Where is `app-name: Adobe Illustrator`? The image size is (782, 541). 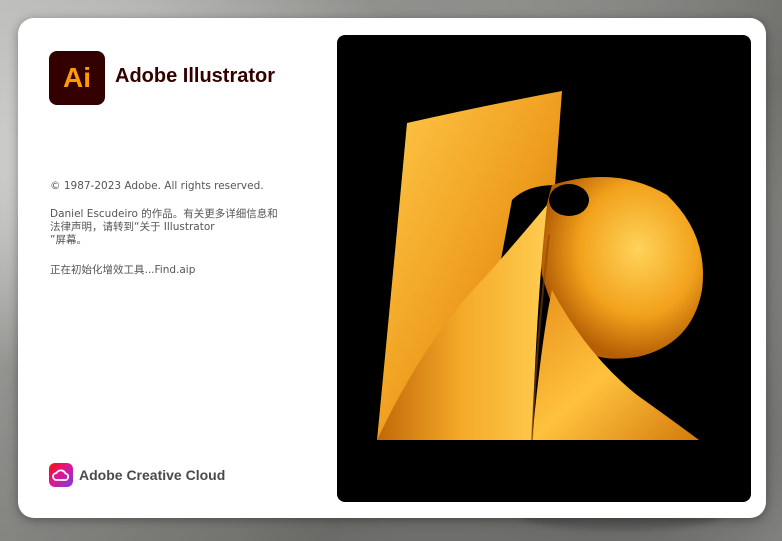
app-name: Adobe Illustrator is located at coordinates (195, 76).